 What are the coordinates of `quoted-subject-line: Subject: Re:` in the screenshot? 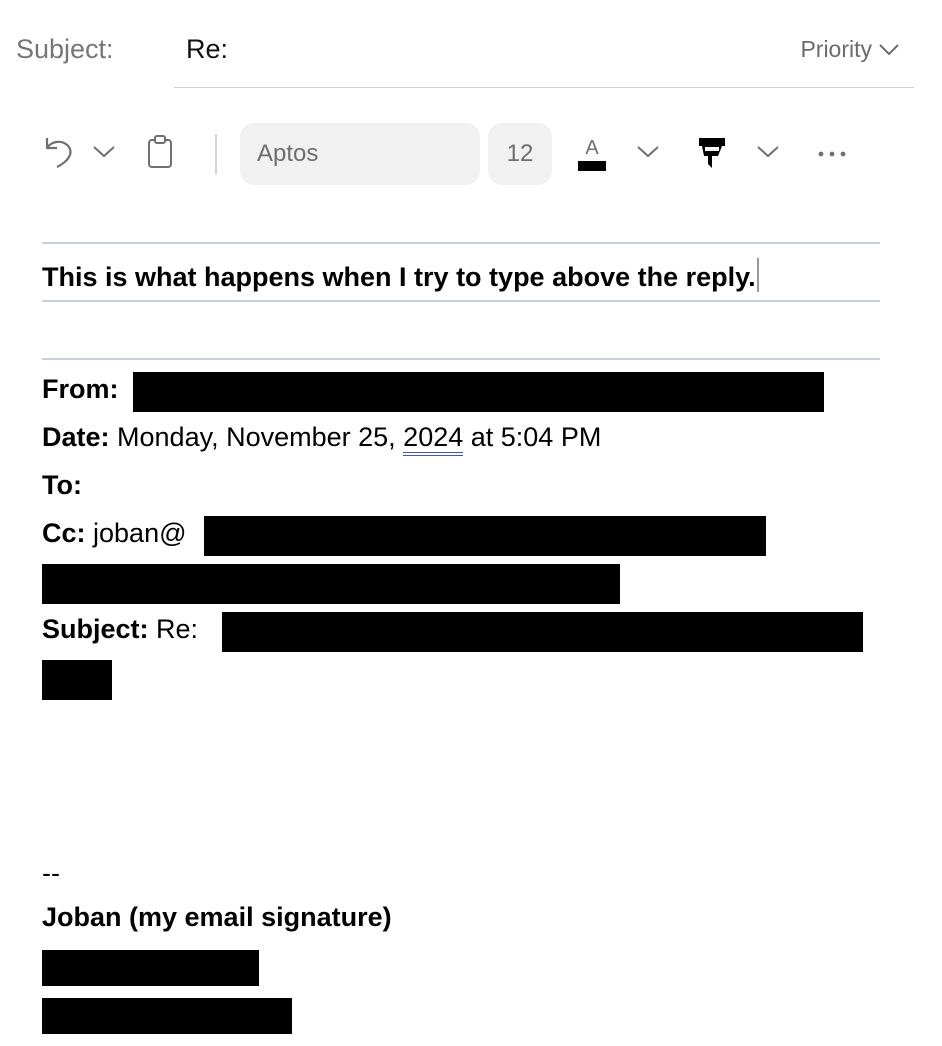 It's located at (120, 629).